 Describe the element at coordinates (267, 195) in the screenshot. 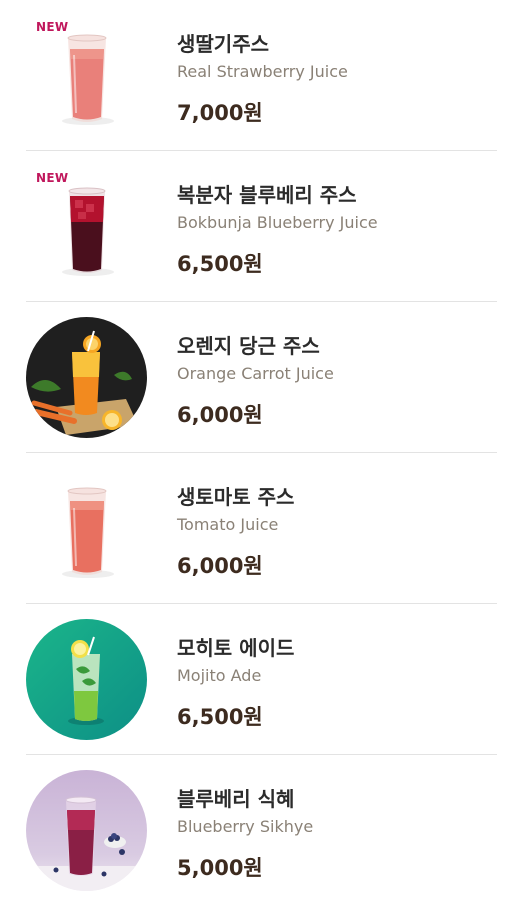

I see `item-name-korean: 복분자 블루베리 주스` at that location.